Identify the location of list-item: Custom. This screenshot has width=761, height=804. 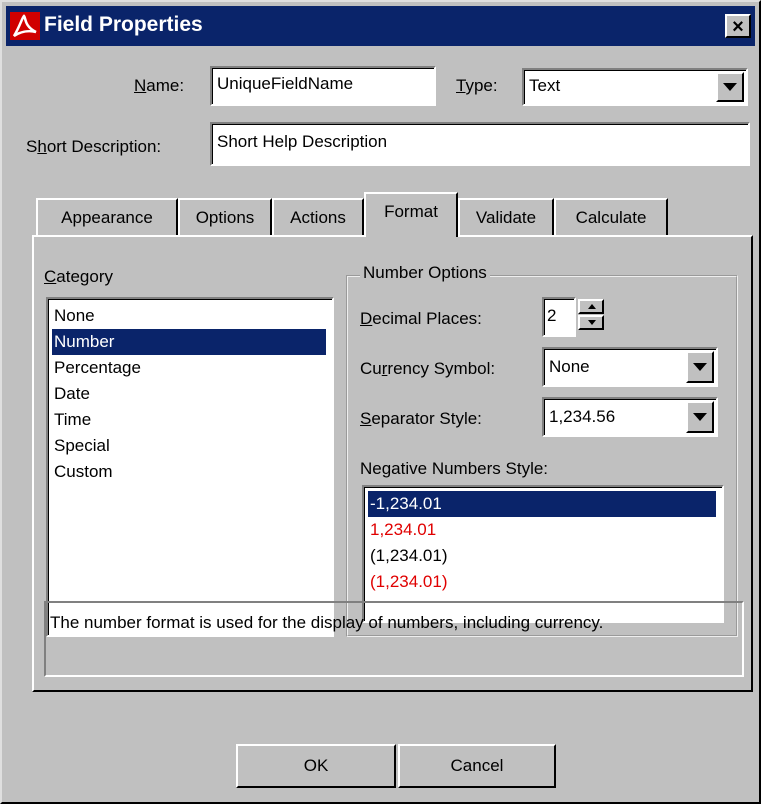
(189, 472).